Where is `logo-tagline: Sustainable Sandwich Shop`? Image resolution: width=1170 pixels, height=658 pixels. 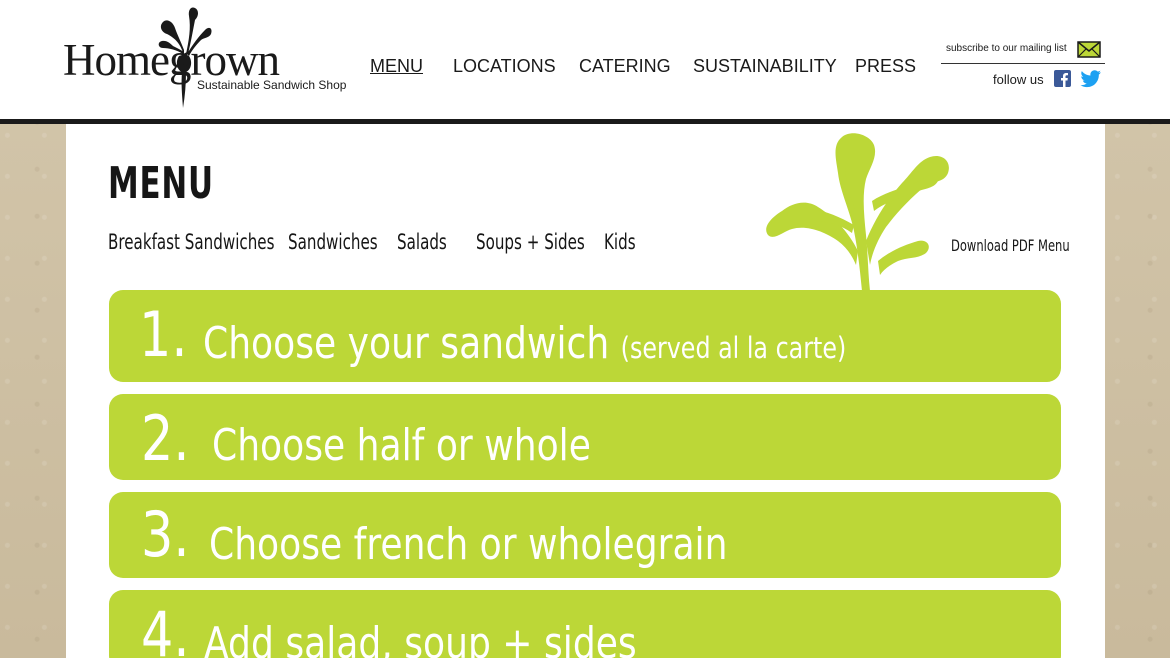 logo-tagline: Sustainable Sandwich Shop is located at coordinates (272, 85).